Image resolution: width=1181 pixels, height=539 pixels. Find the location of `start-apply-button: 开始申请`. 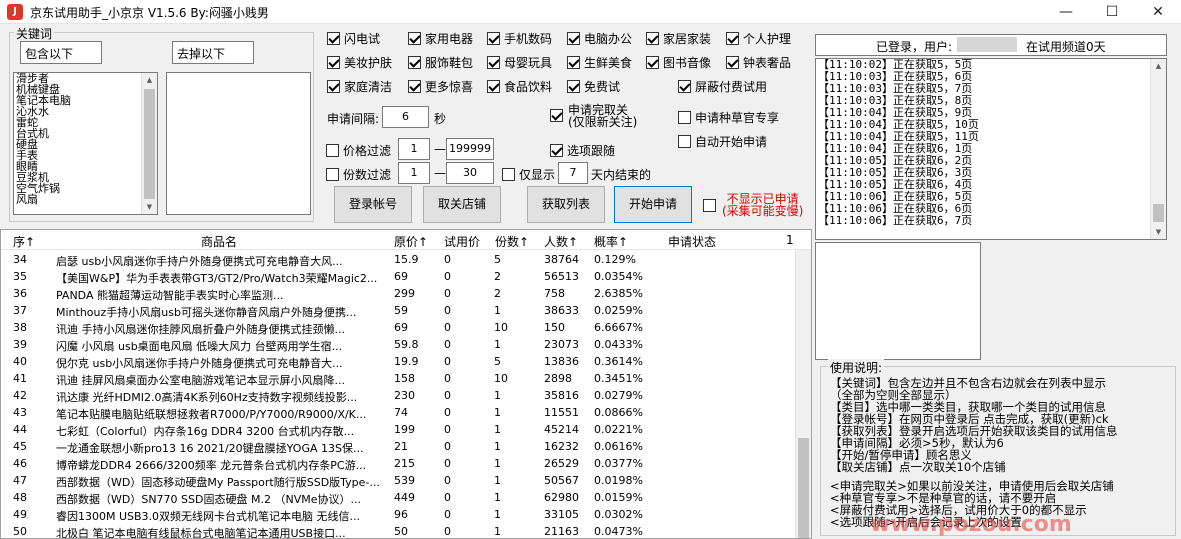

start-apply-button: 开始申请 is located at coordinates (653, 204).